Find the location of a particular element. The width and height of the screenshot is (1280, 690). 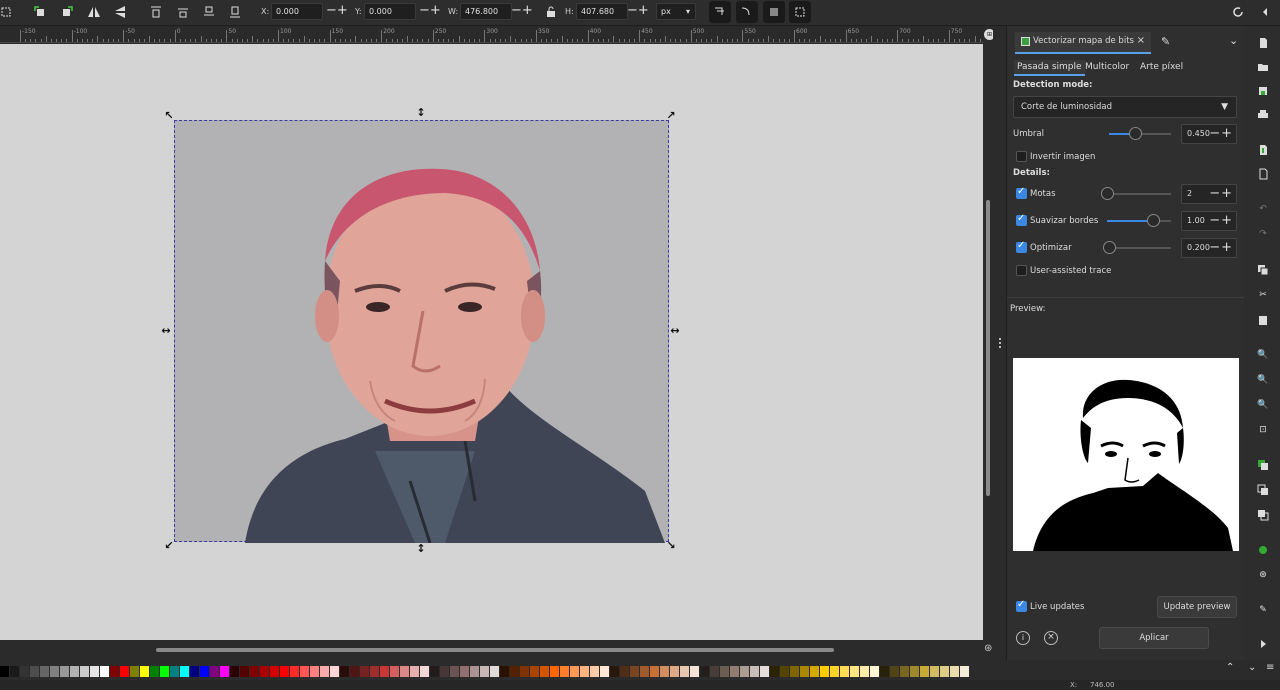

export-icon is located at coordinates (1263, 174).